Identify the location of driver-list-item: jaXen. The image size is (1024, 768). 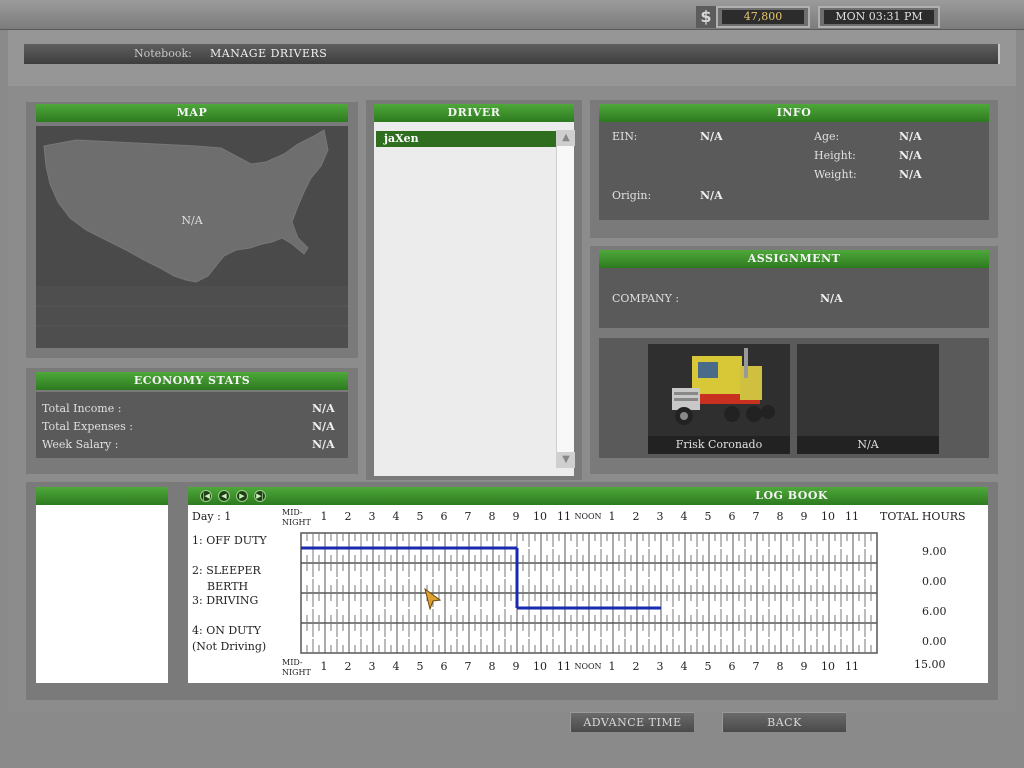
(466, 139).